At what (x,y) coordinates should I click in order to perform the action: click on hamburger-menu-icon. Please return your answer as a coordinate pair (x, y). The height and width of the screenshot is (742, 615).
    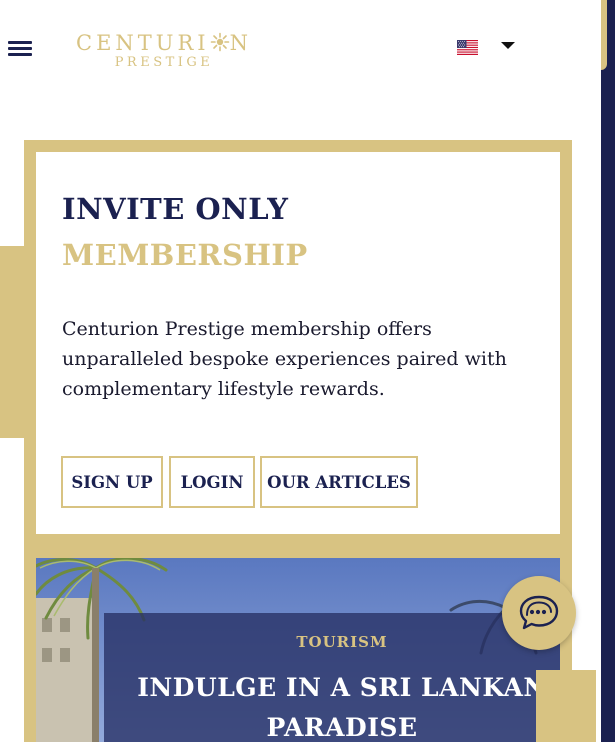
    Looking at the image, I should click on (20, 49).